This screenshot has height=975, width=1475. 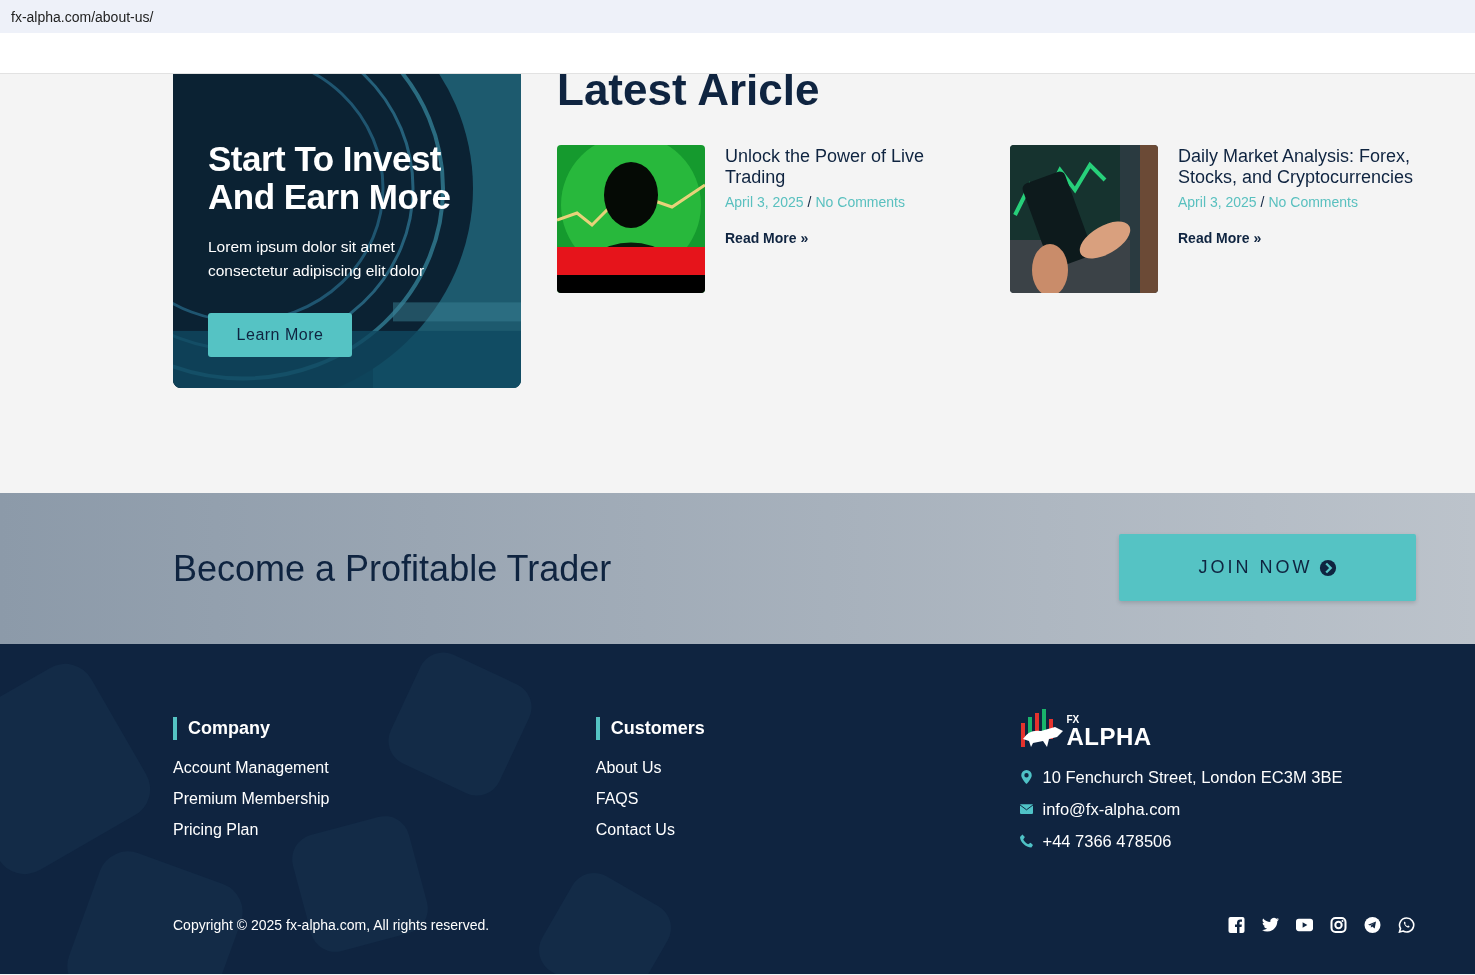 I want to click on youtube-icon, so click(x=1304, y=925).